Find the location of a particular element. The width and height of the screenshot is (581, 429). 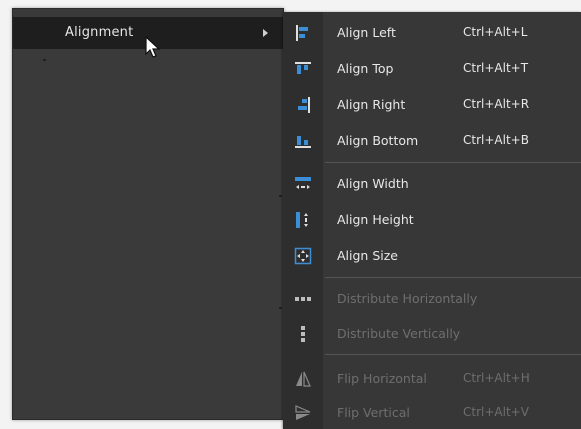

menu-item-label: Align Size is located at coordinates (367, 255).